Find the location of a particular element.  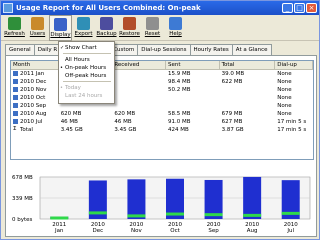

refresh-label: Refresh is located at coordinates (14, 34).